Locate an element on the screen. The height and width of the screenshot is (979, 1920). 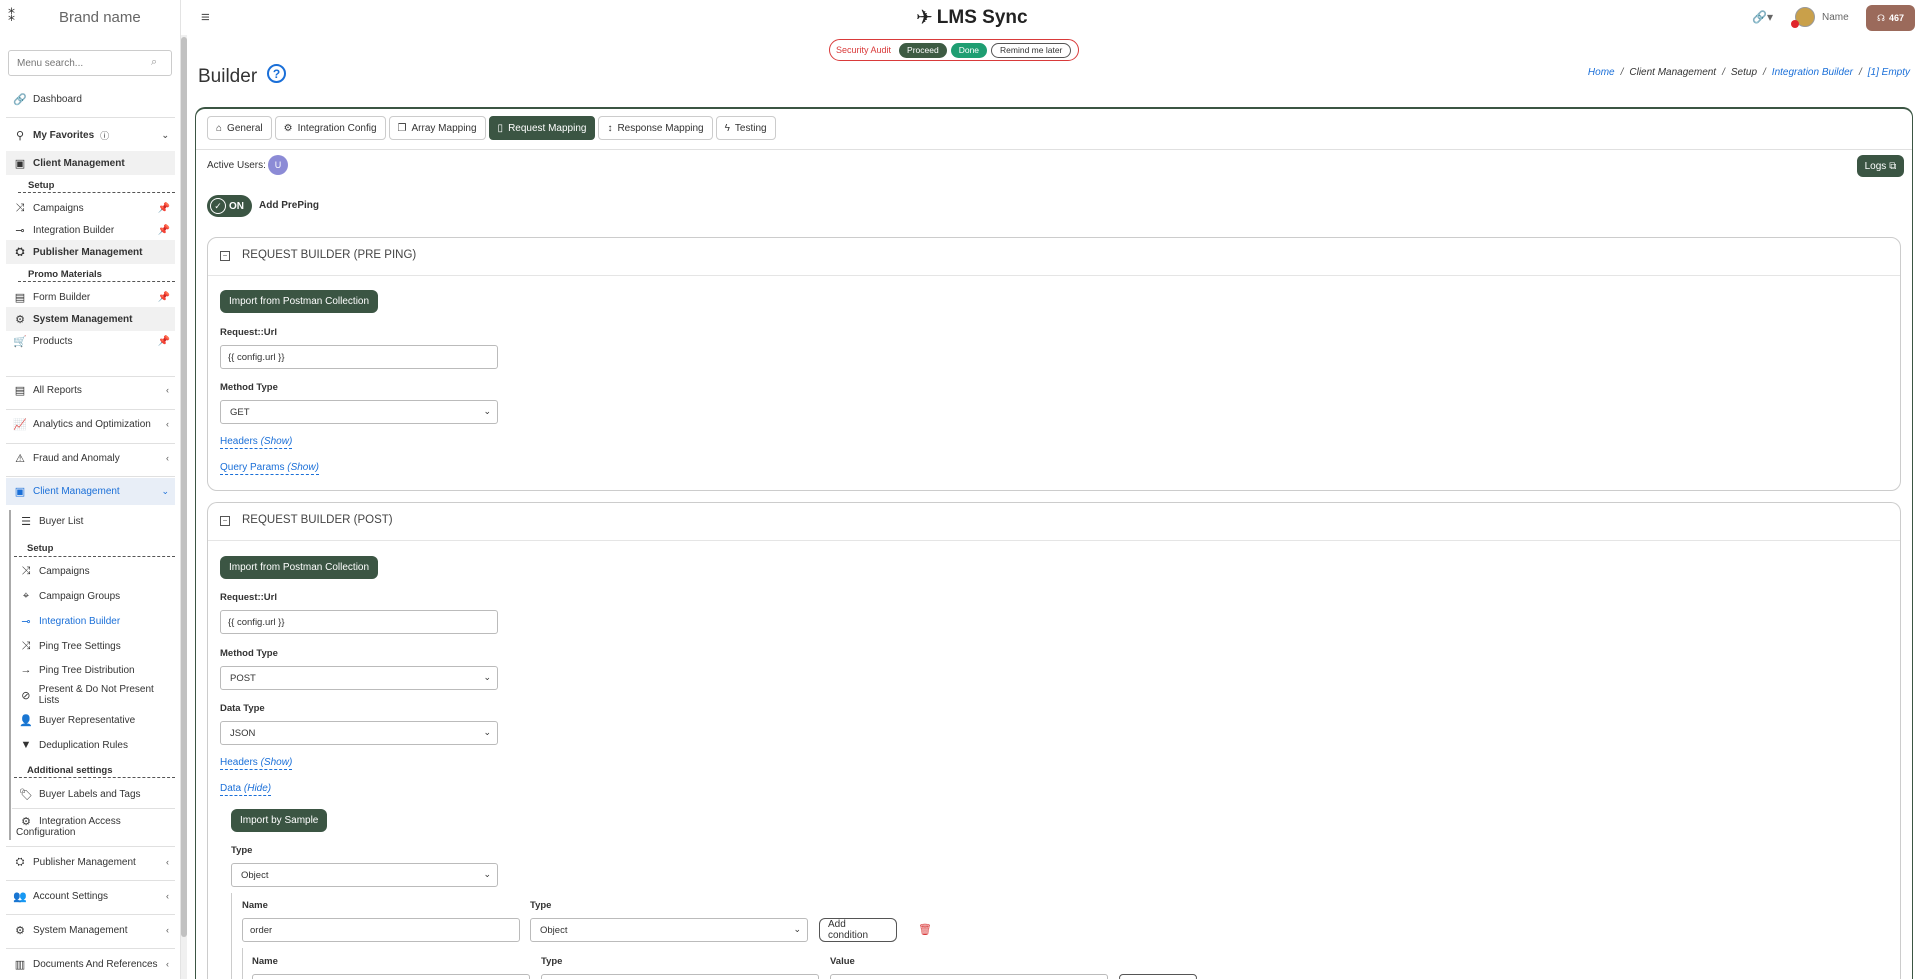
sidebar-item-buyer-list: ☰ Buyer List is located at coordinates (90, 521).